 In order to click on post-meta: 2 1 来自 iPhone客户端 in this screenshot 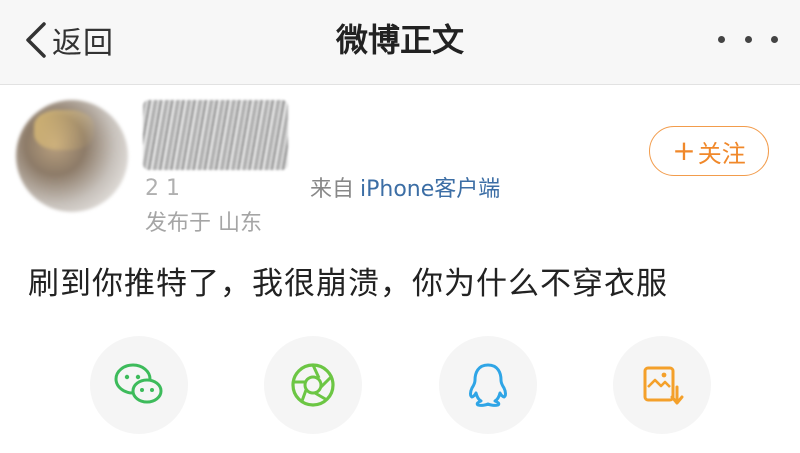, I will do `click(322, 187)`.